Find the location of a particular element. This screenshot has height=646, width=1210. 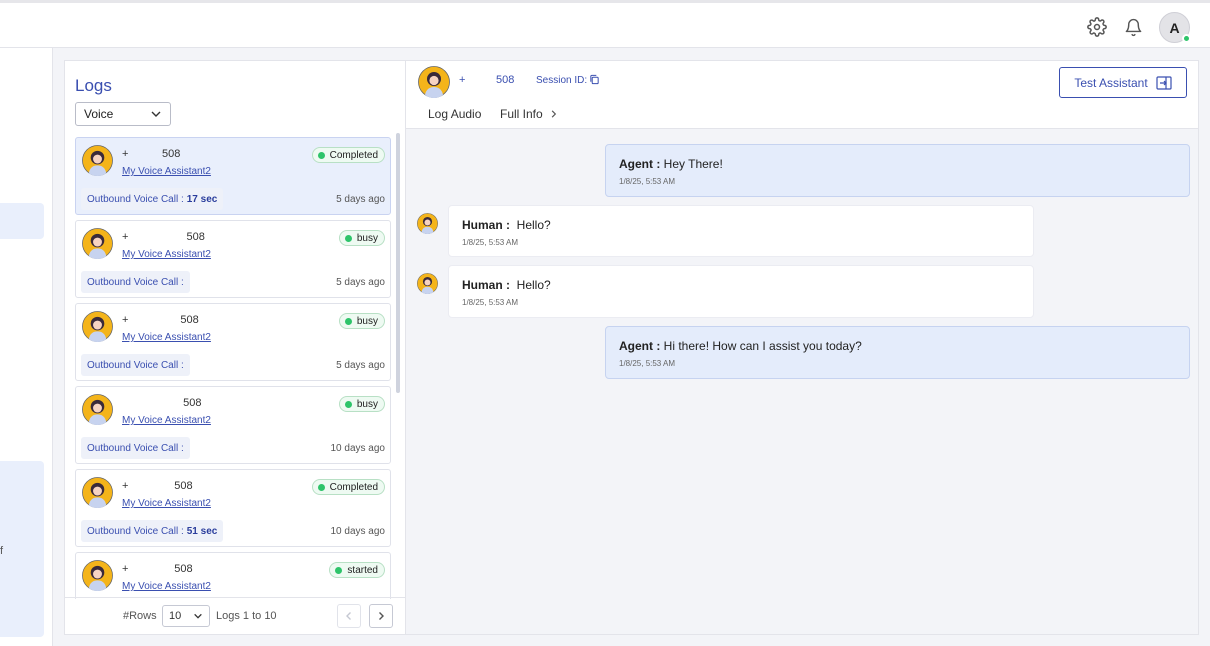

status-badge: Completed is located at coordinates (348, 155).